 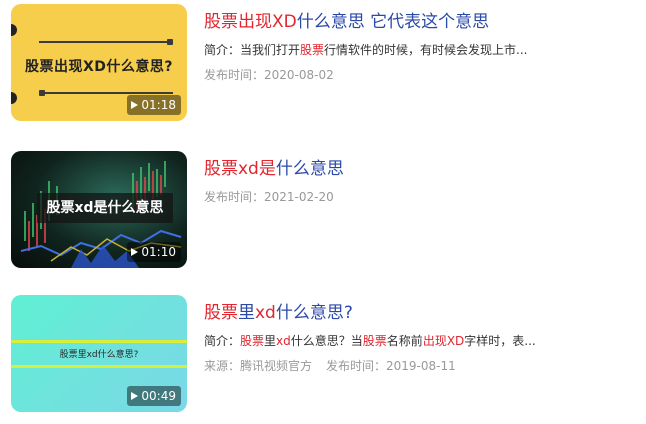 I want to click on publish-date: 发布时间：2021-02-20, so click(x=269, y=197).